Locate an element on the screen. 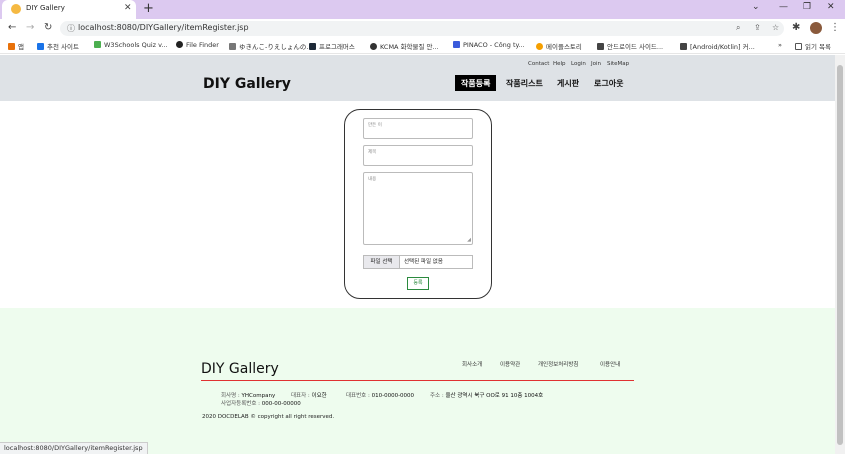 The width and height of the screenshot is (845, 454). browser-menu-icon: ⋮ is located at coordinates (835, 27).